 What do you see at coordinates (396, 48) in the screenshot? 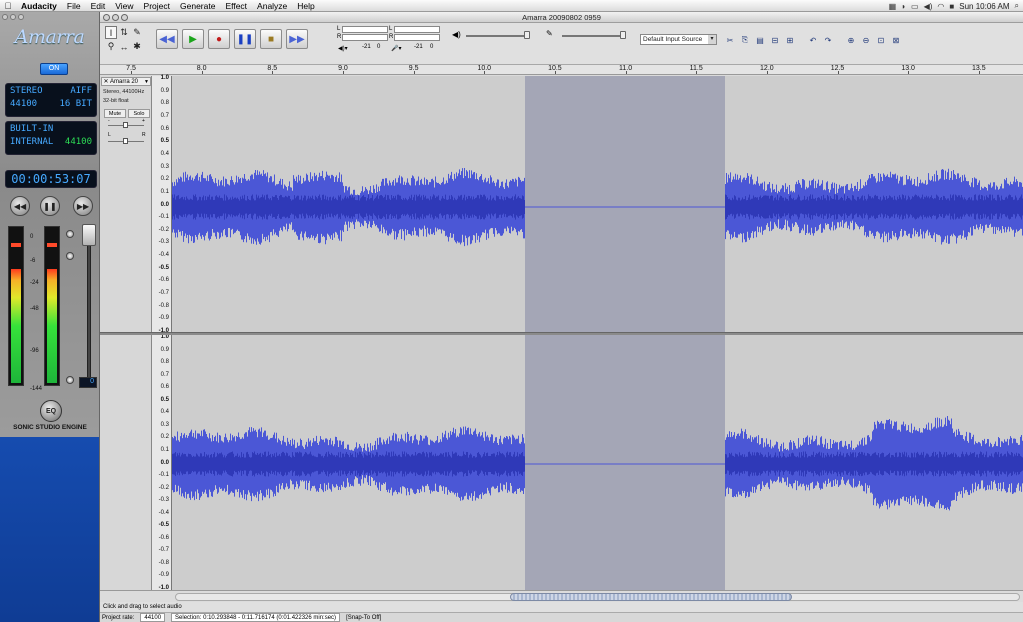
I see `microphone-icon: 🎤▾` at bounding box center [396, 48].